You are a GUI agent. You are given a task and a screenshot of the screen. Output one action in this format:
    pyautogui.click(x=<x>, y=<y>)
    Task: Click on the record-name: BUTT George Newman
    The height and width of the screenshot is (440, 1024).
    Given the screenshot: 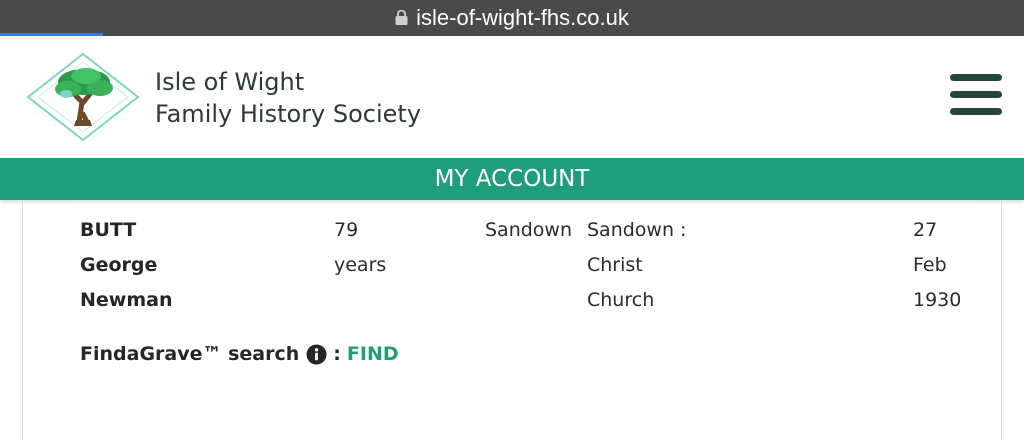 What is the action you would take?
    pyautogui.click(x=126, y=265)
    